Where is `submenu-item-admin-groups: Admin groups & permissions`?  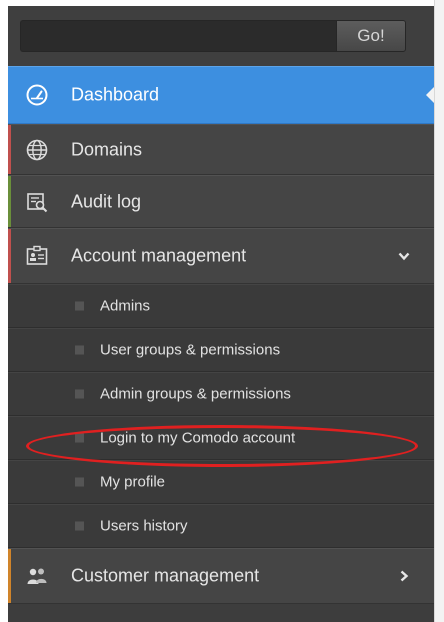 submenu-item-admin-groups: Admin groups & permissions is located at coordinates (221, 394).